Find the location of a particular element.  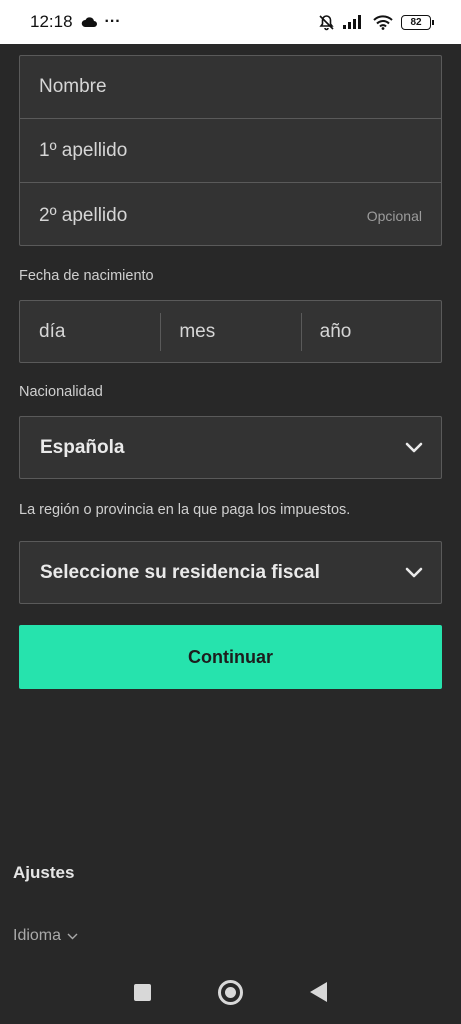

mes-field: mes is located at coordinates (230, 331).